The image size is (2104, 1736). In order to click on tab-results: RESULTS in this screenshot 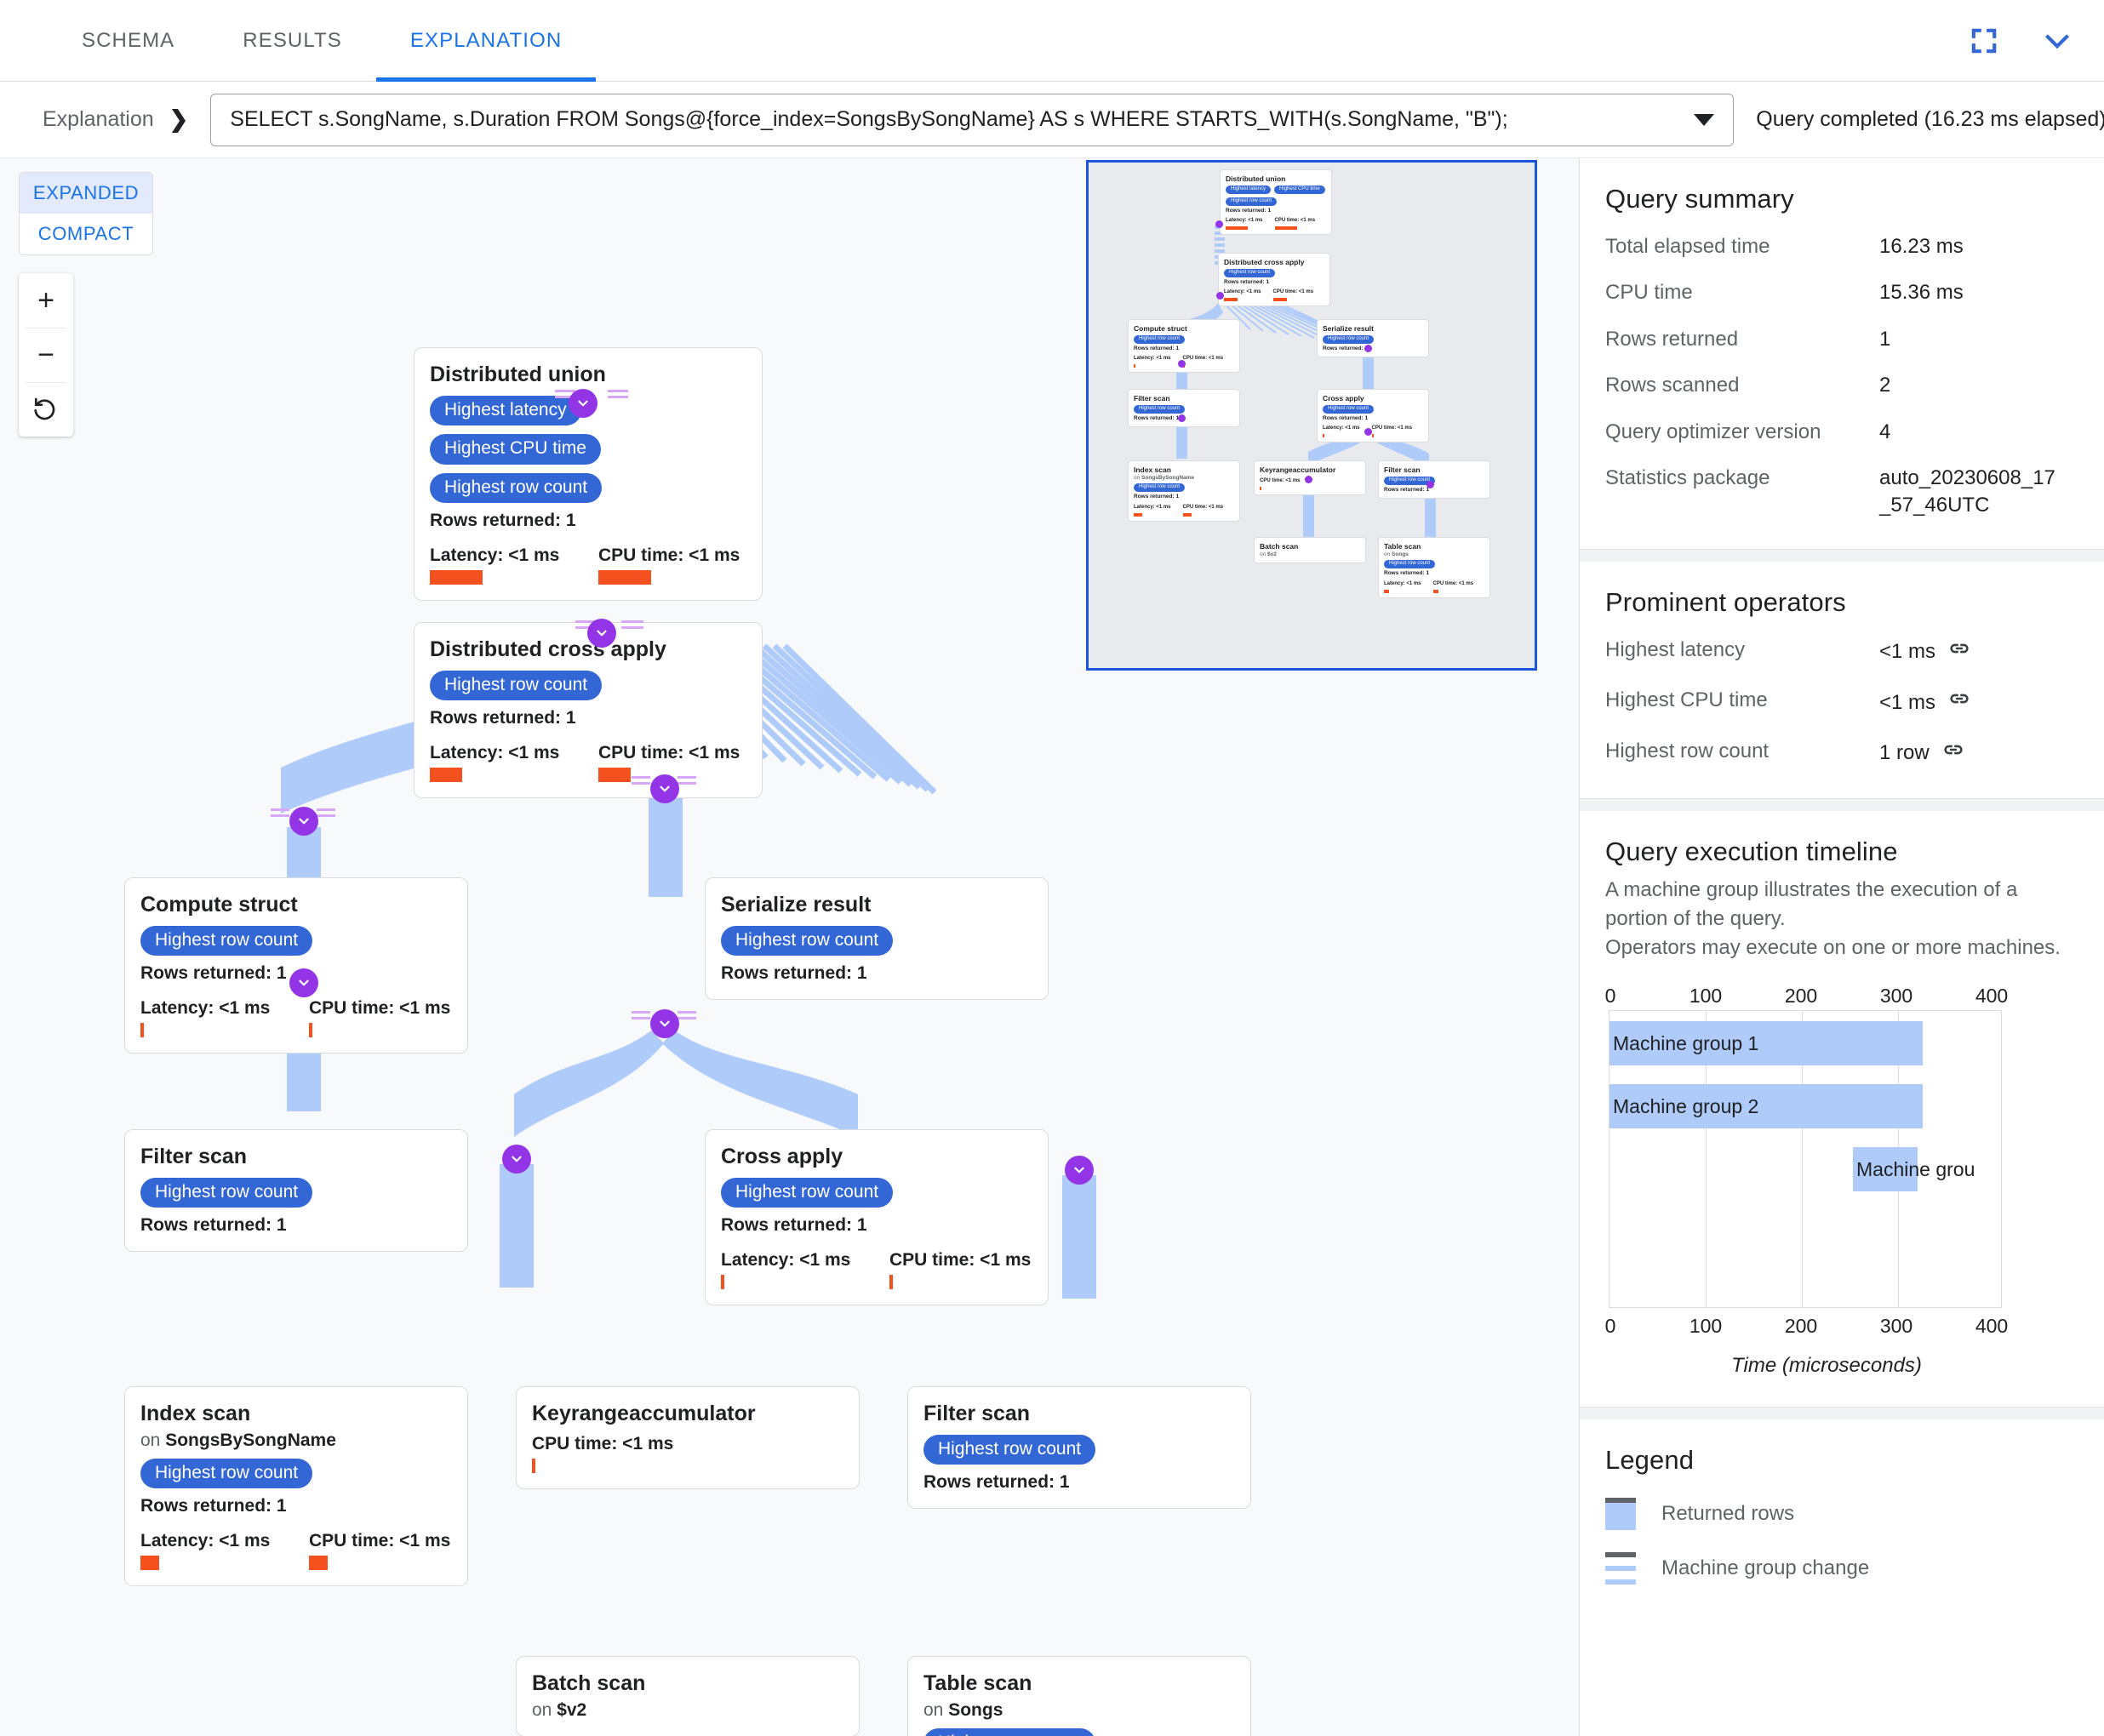, I will do `click(292, 41)`.